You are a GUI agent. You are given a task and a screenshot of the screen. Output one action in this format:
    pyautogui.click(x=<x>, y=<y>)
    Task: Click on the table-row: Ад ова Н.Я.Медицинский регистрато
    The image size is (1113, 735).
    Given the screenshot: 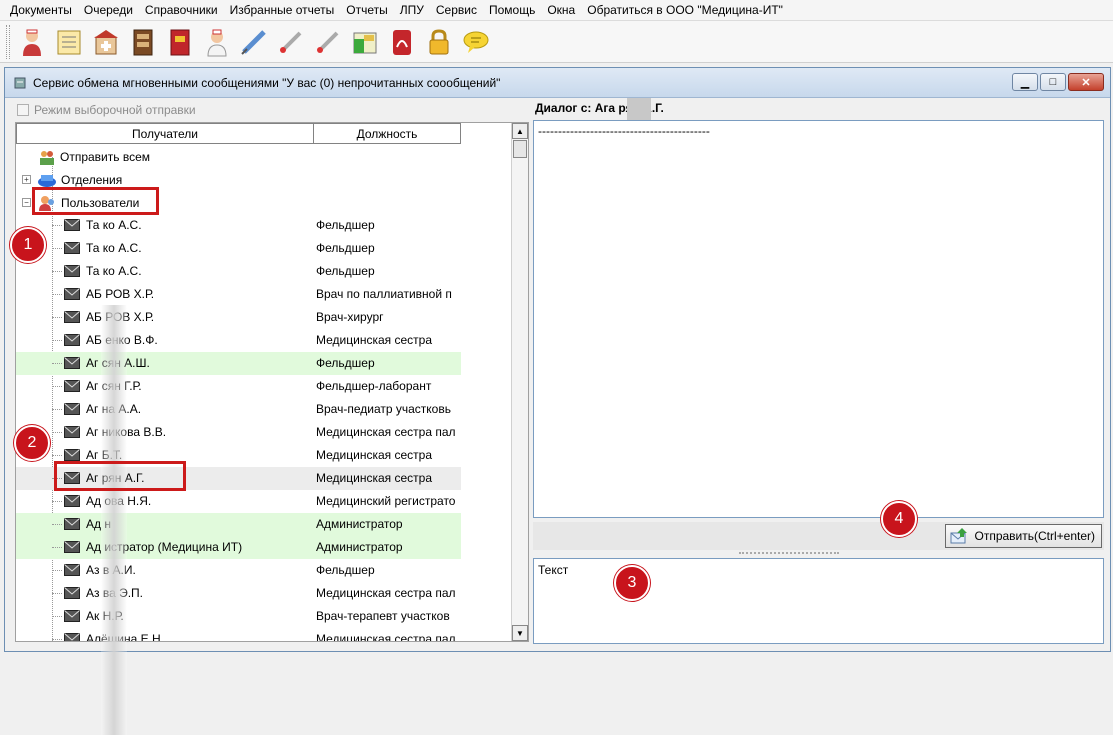 What is the action you would take?
    pyautogui.click(x=238, y=501)
    